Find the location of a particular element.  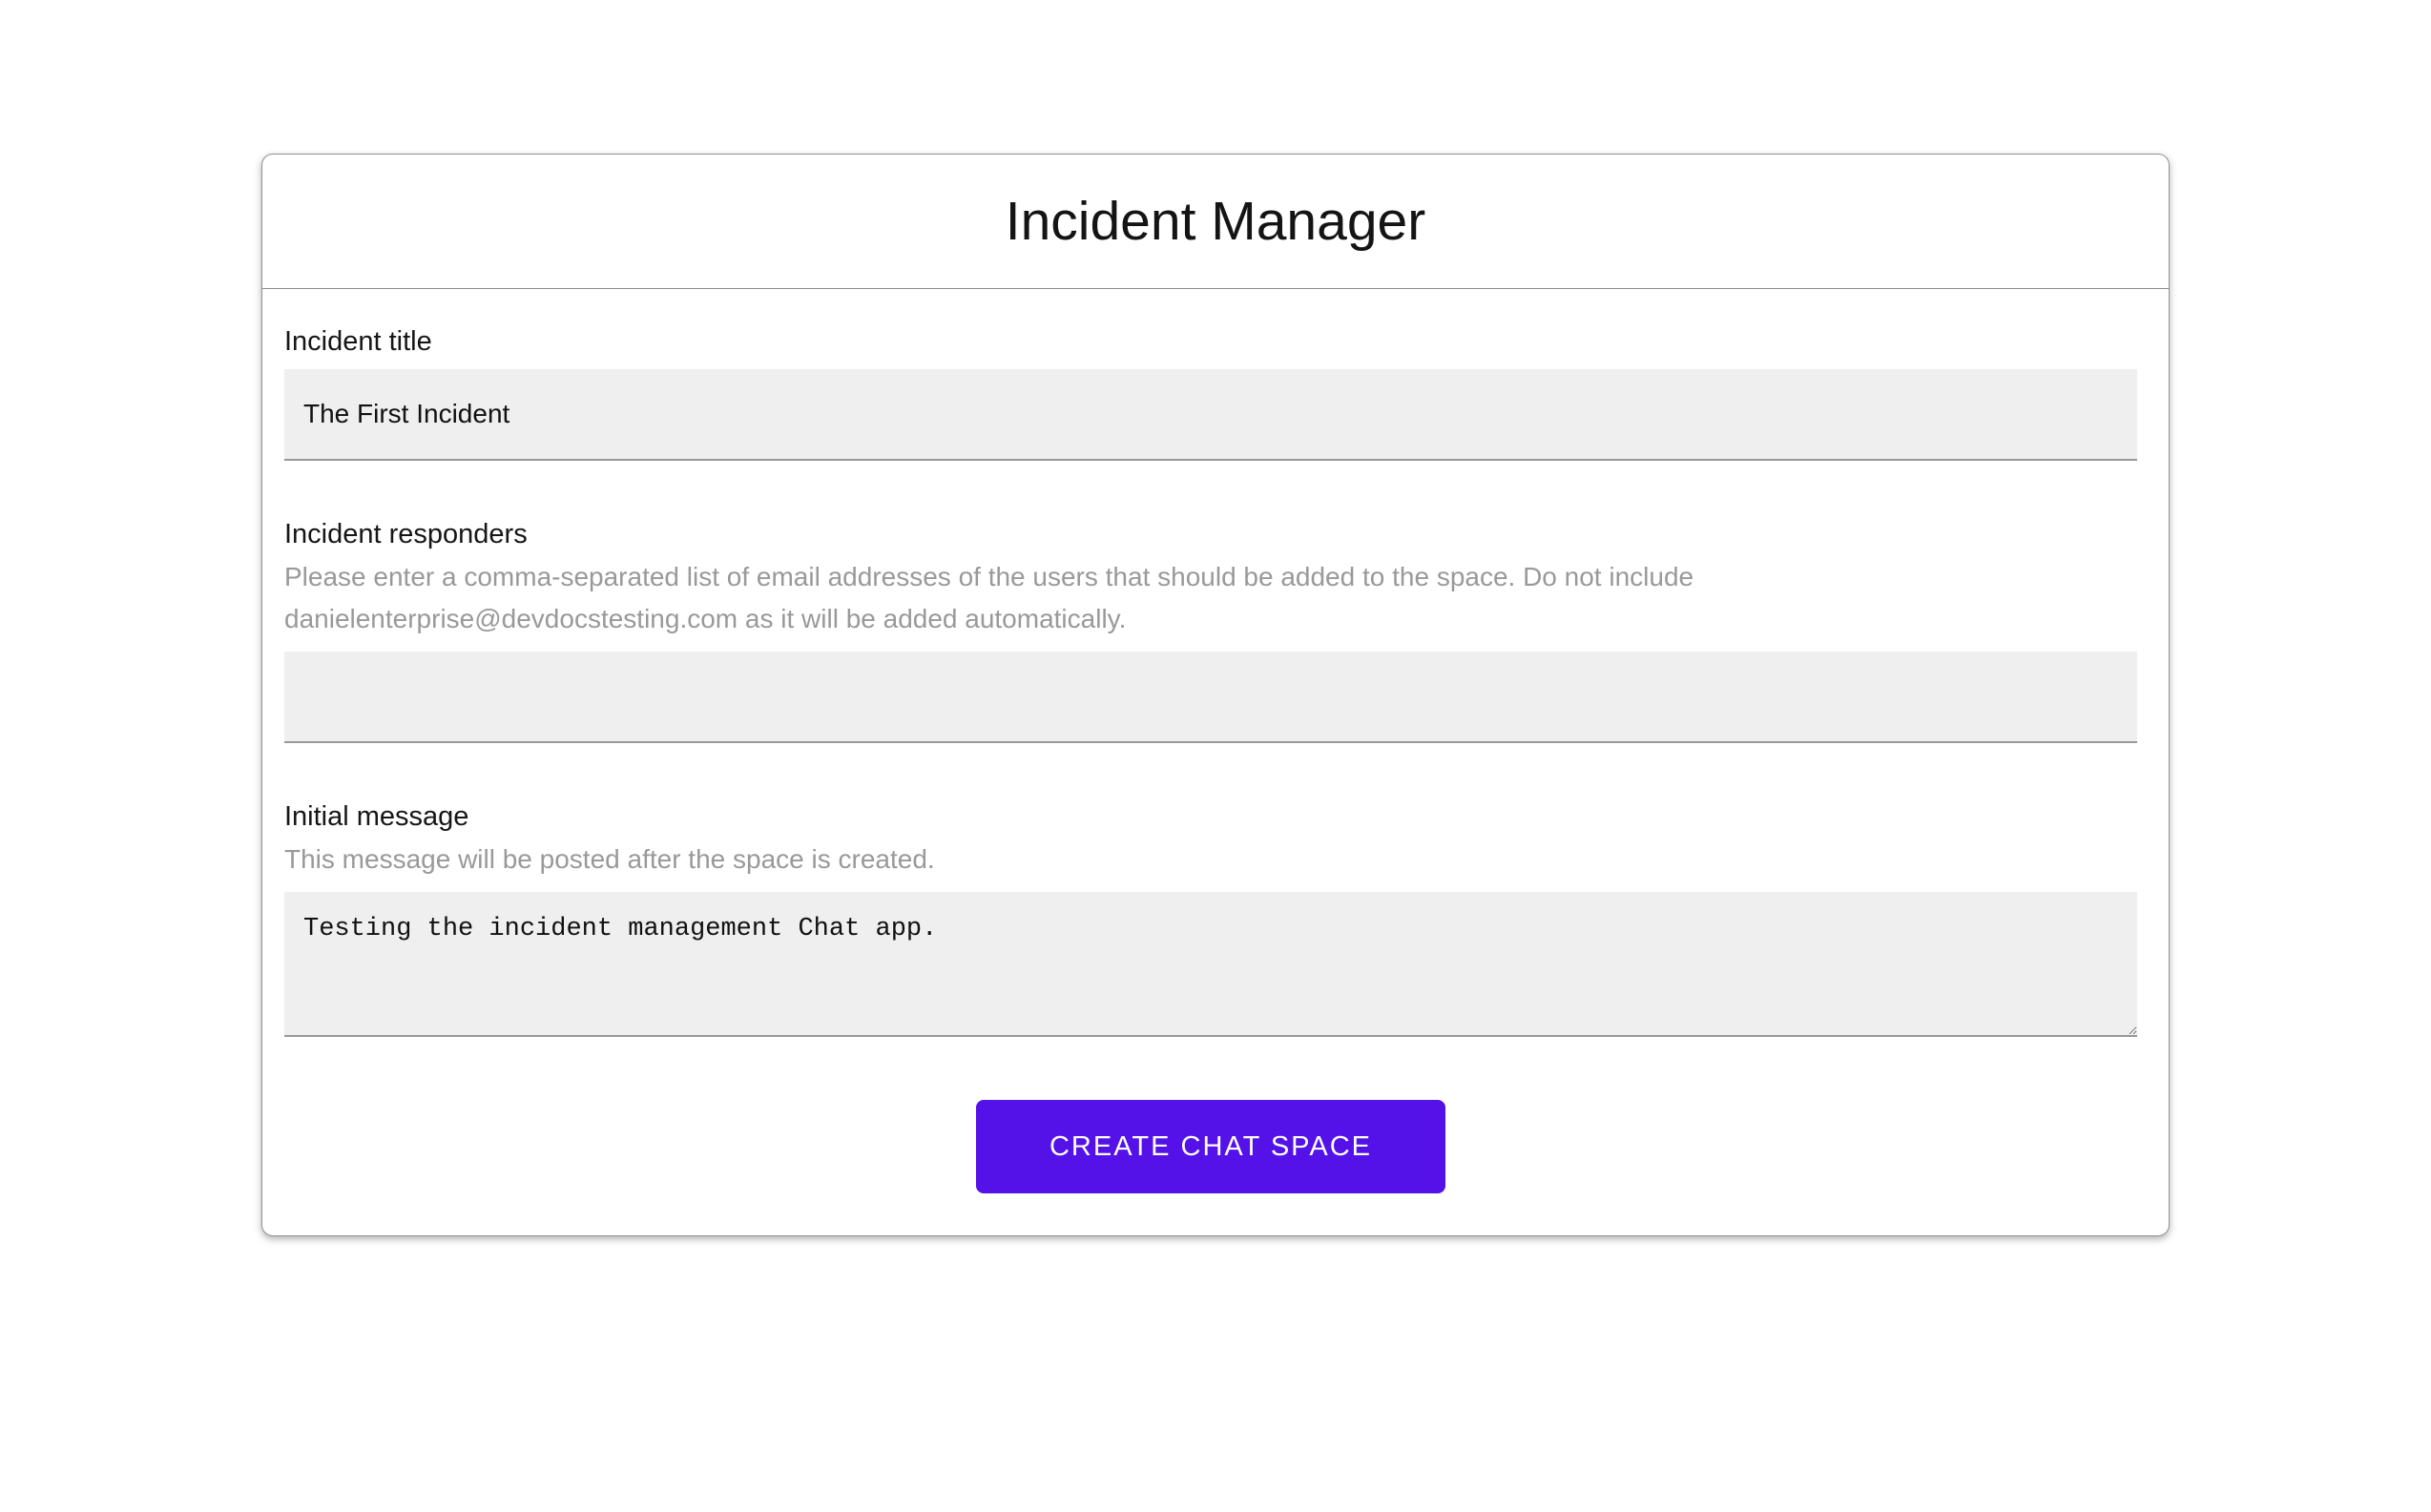

incident-title-input is located at coordinates (1210, 415).